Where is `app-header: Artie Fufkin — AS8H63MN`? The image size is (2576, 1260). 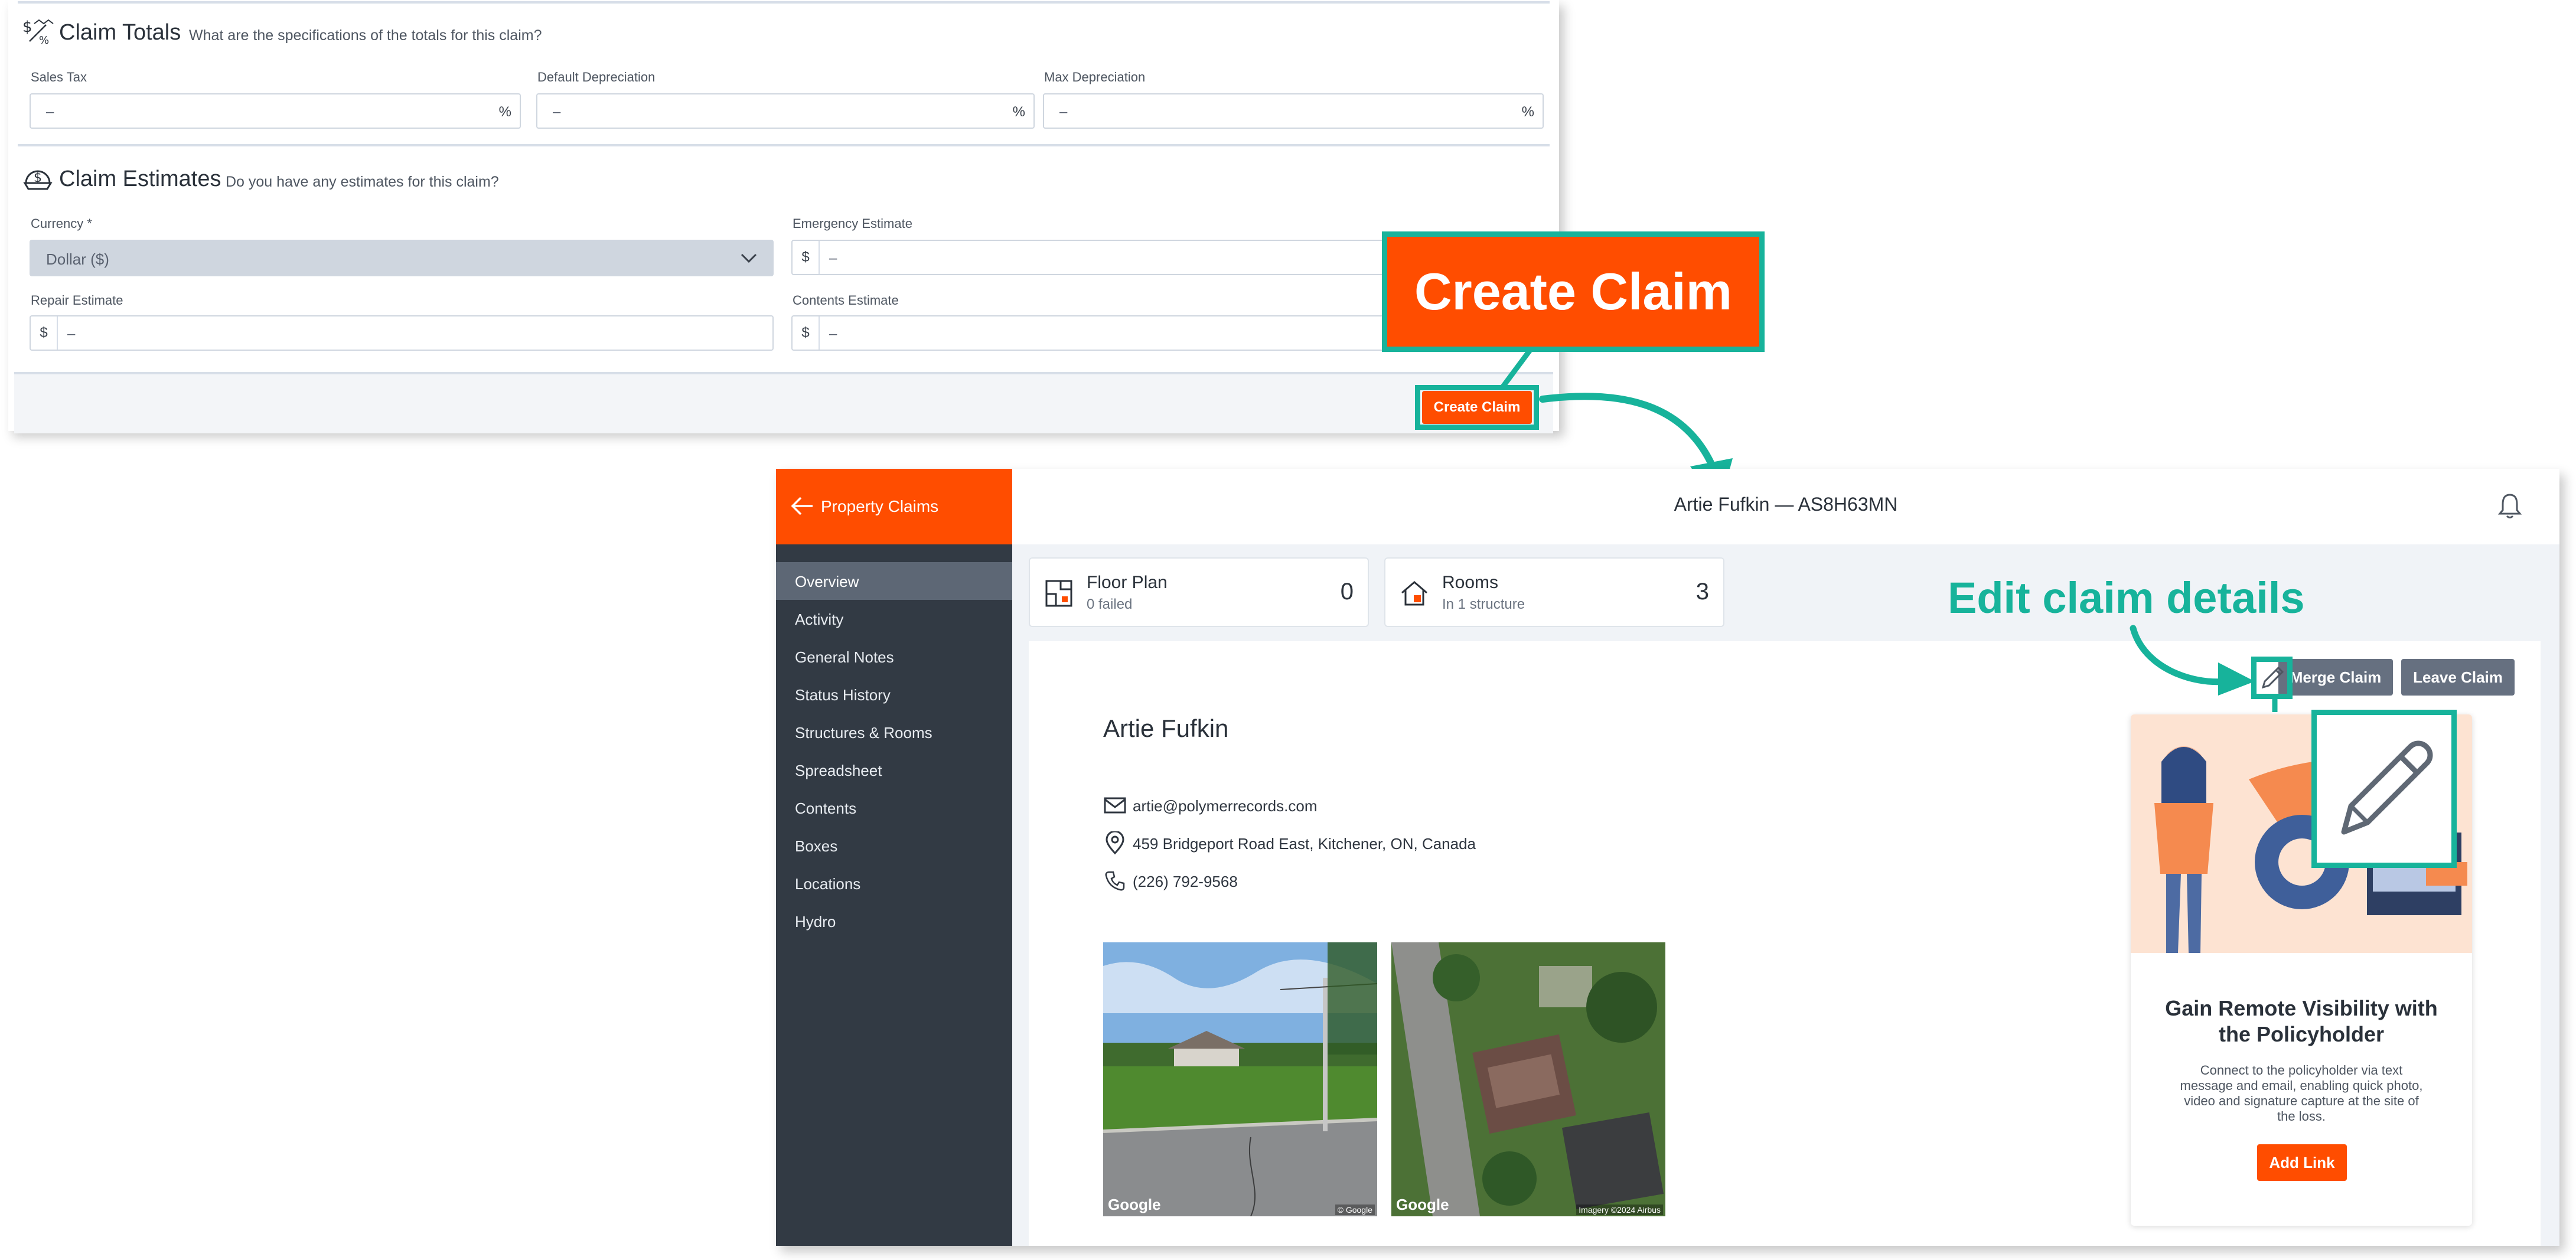
app-header: Artie Fufkin — AS8H63MN is located at coordinates (1786, 506).